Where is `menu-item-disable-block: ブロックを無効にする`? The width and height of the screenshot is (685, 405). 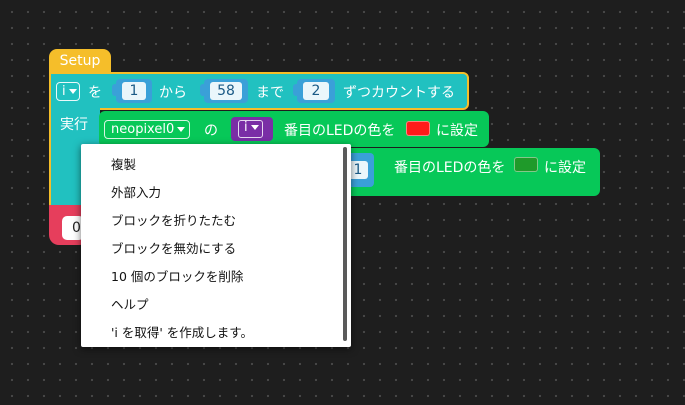 menu-item-disable-block: ブロックを無効にする is located at coordinates (173, 247).